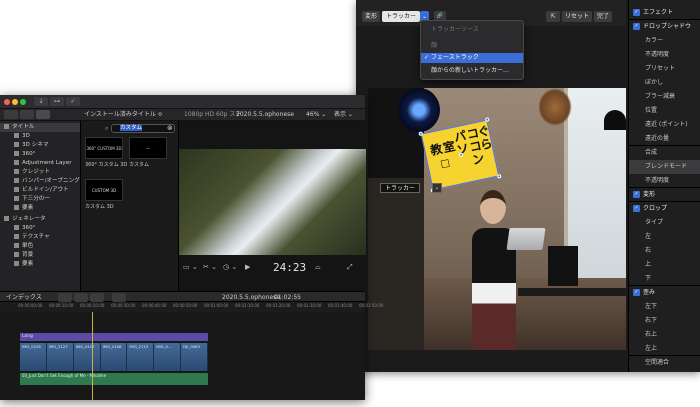 The width and height of the screenshot is (700, 407). I want to click on sidebar-item: テクスチャ, so click(40, 237).